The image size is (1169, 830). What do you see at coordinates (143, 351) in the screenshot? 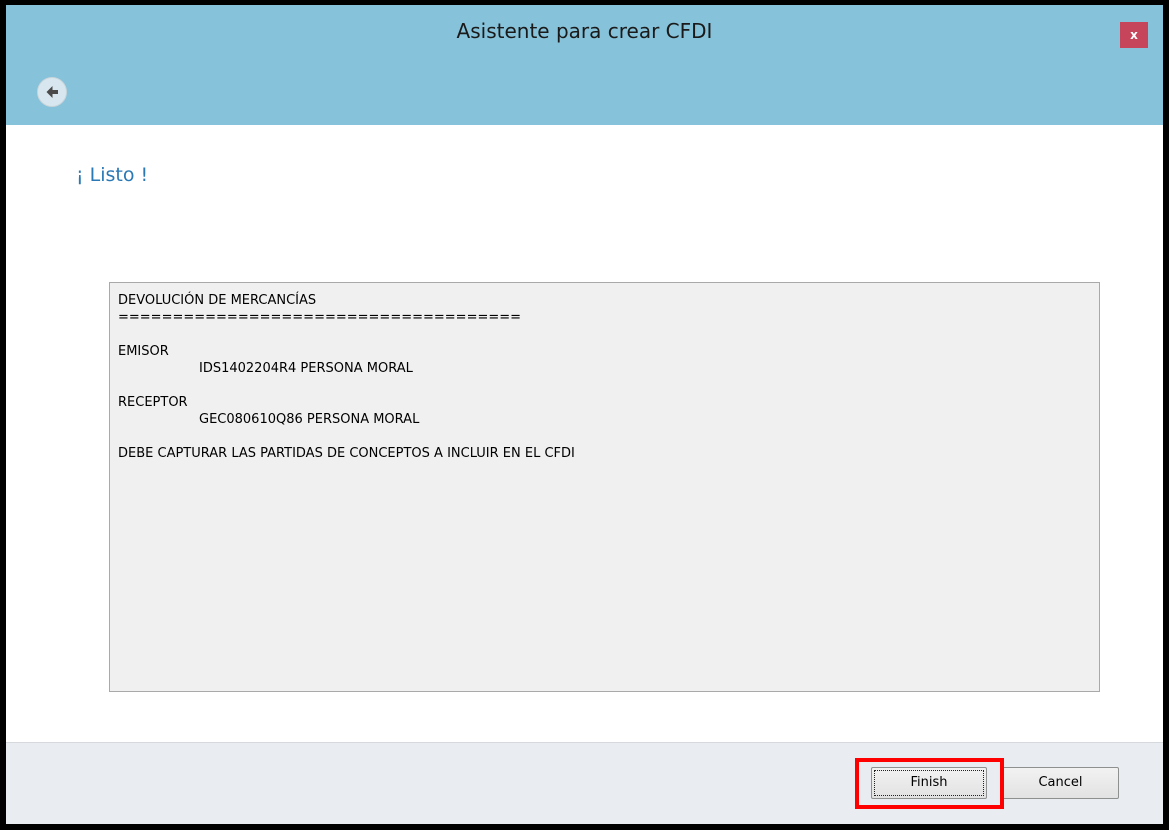
I see `emisor-label: EMISOR` at bounding box center [143, 351].